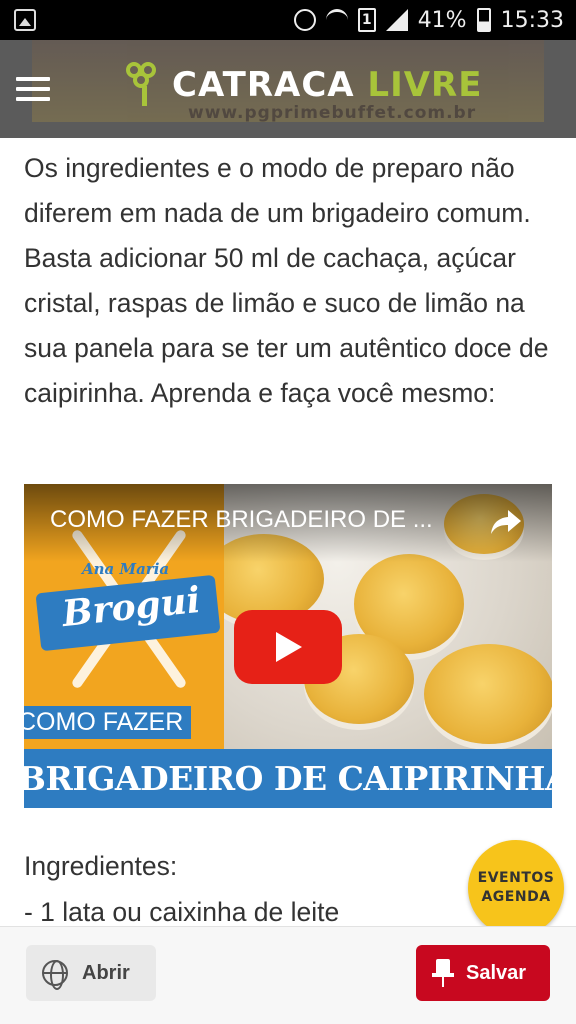 This screenshot has width=576, height=1024. Describe the element at coordinates (106, 972) in the screenshot. I see `open-button-label: Abrir` at that location.